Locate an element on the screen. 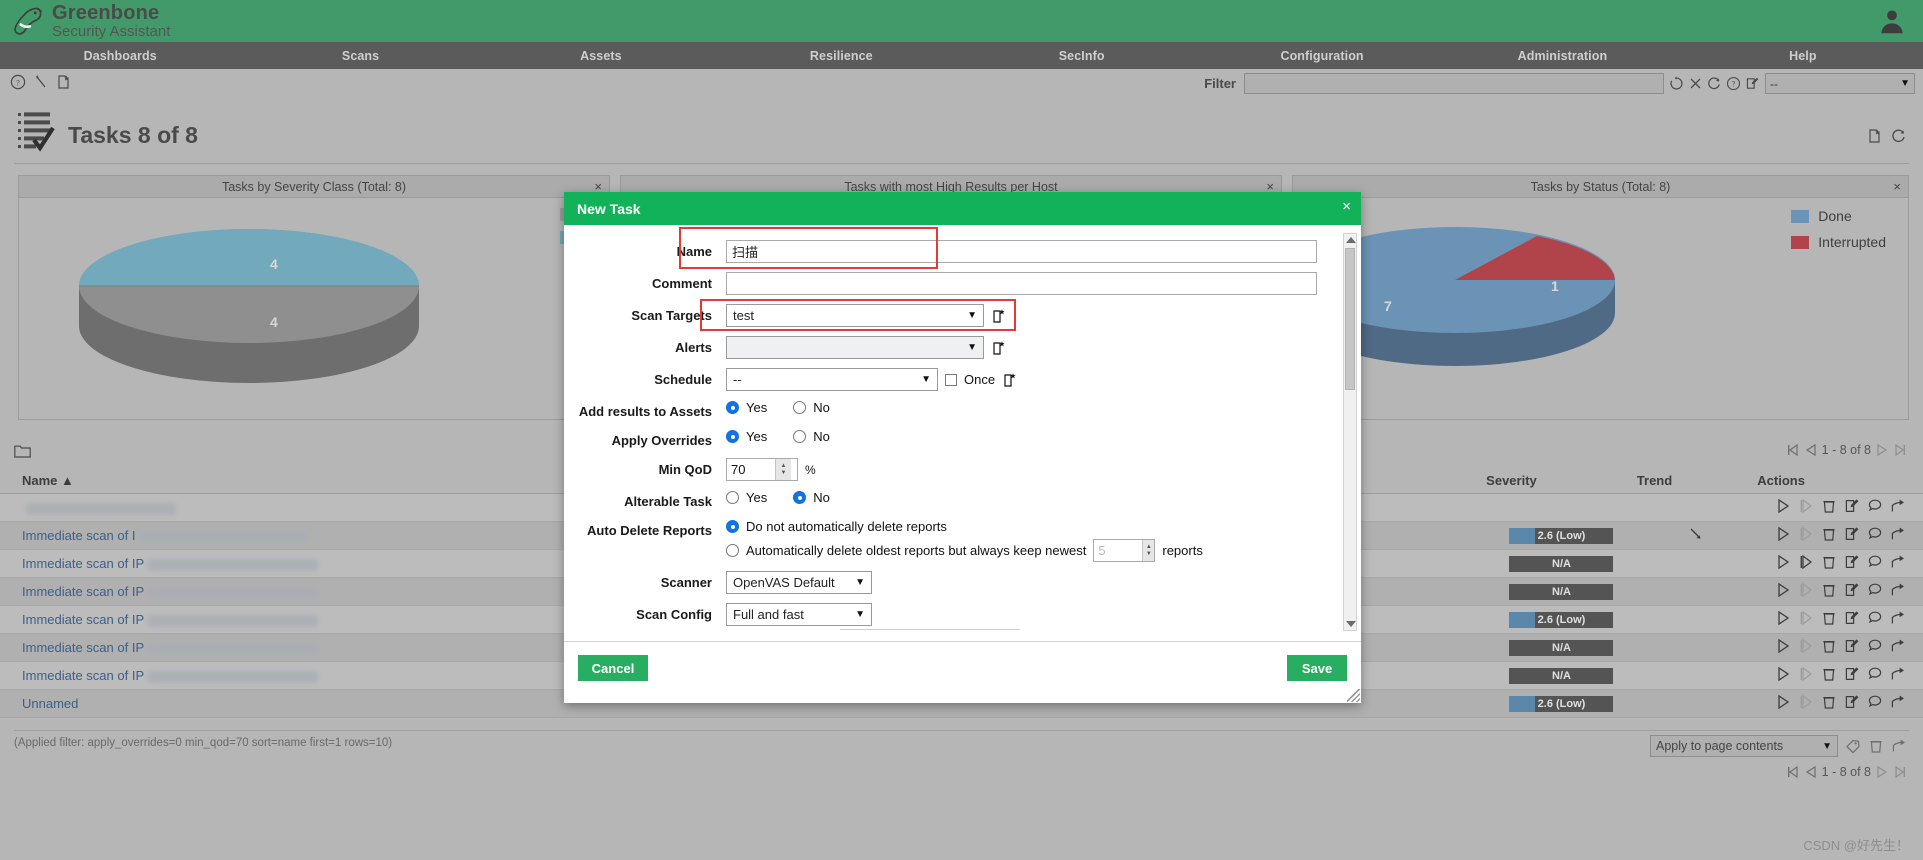  new-alert-icon is located at coordinates (999, 348).